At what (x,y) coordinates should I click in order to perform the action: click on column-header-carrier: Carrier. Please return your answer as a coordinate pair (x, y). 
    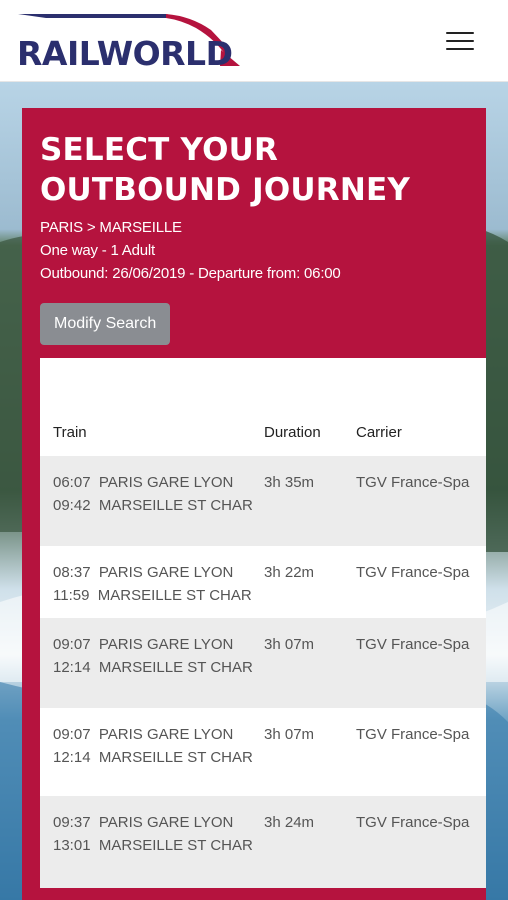
    Looking at the image, I should click on (379, 432).